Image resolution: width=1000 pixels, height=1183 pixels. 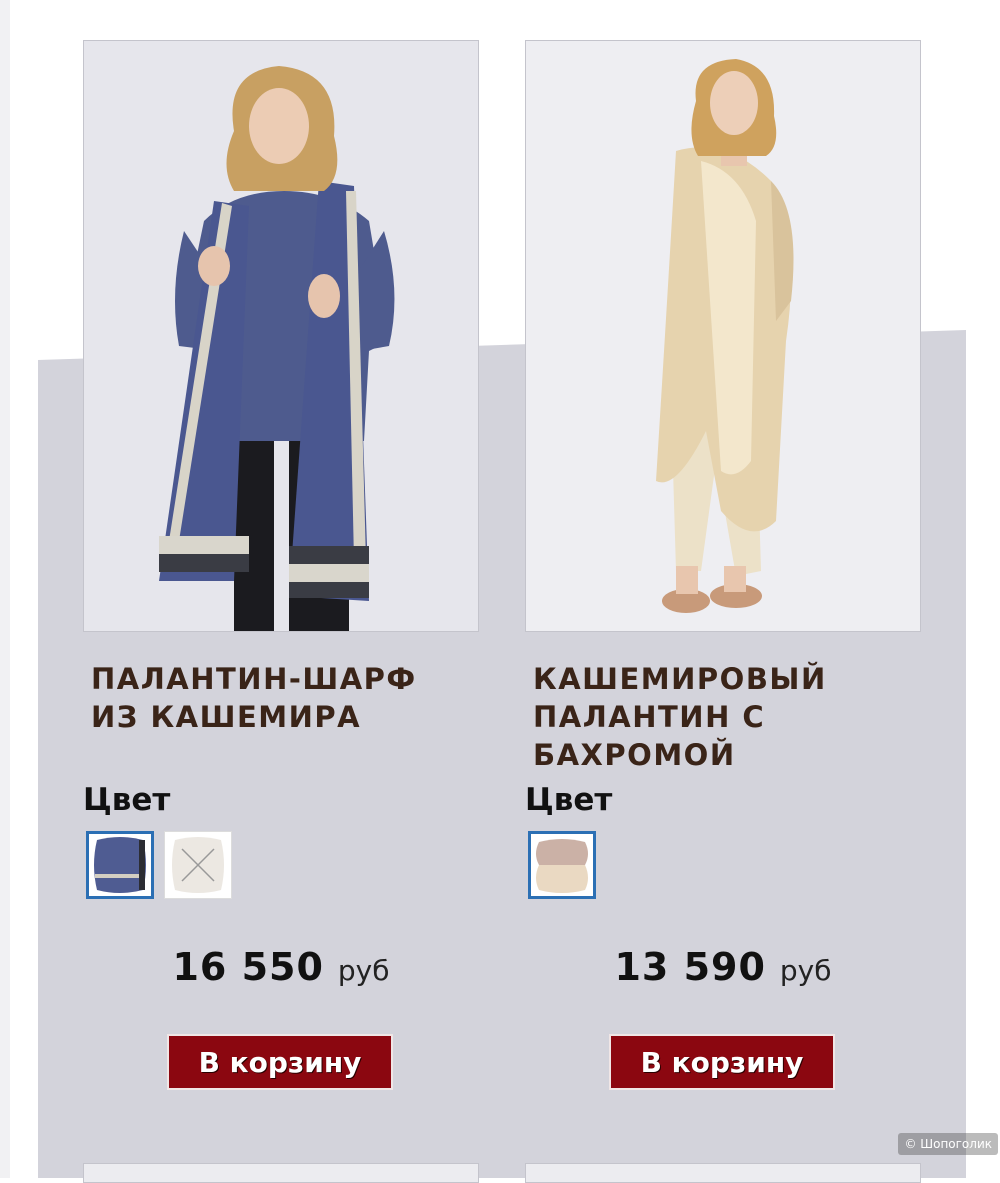 I want to click on swatch-beige, so click(x=562, y=865).